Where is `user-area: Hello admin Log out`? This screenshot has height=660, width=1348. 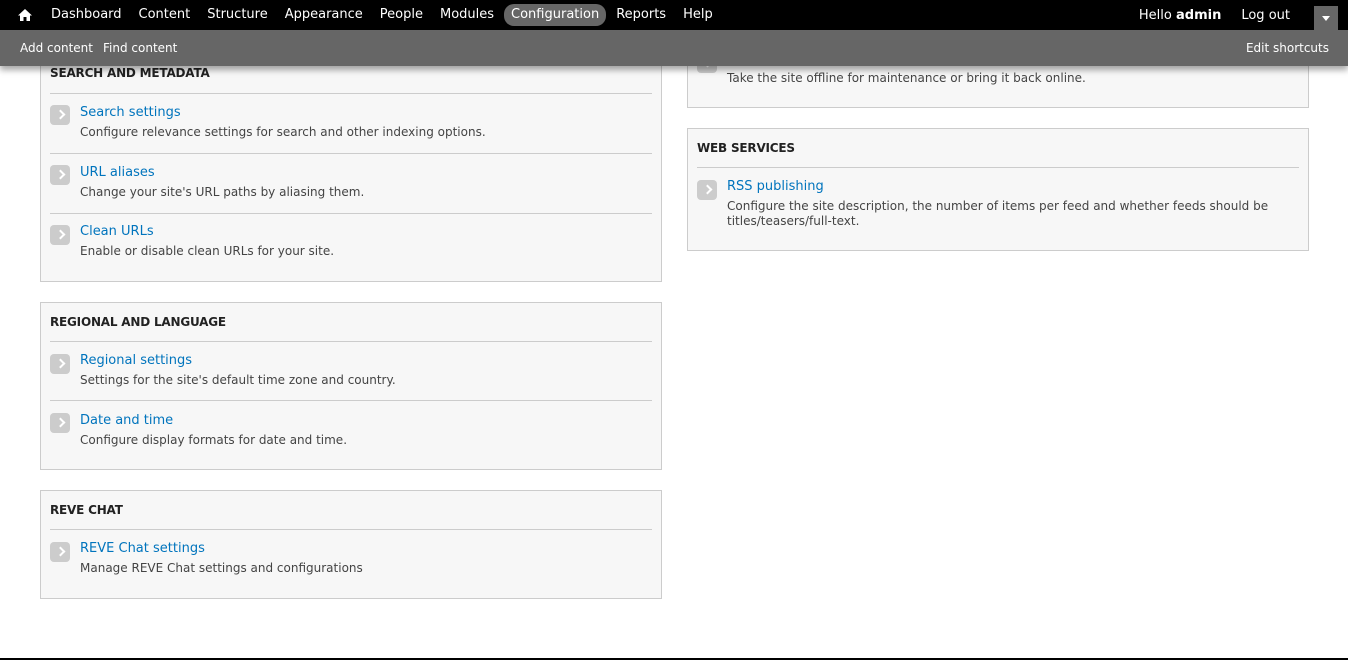 user-area: Hello admin Log out is located at coordinates (1243, 15).